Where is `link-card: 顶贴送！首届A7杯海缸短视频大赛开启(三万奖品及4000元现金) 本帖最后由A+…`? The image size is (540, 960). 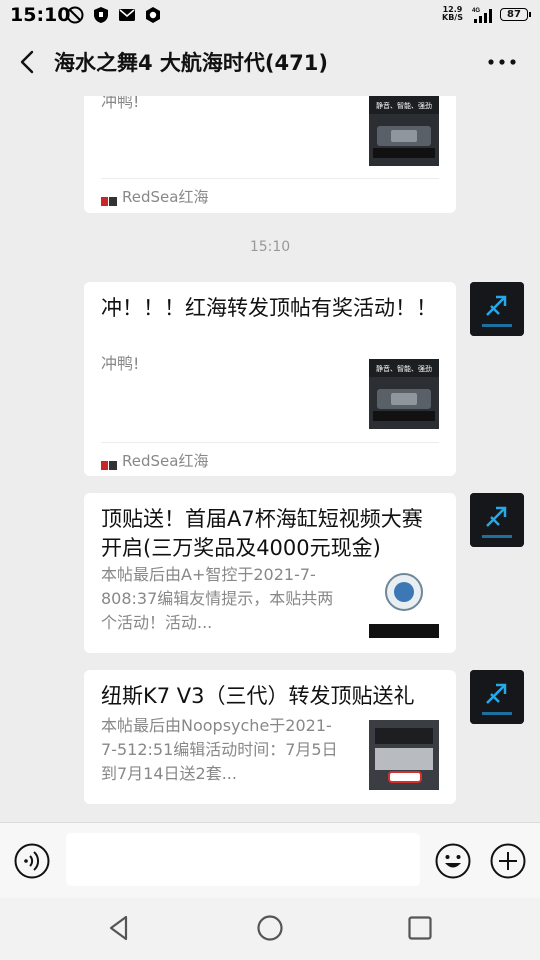
link-card: 顶贴送！首届A7杯海缸短视频大赛开启(三万奖品及4000元现金) 本帖最后由A+… is located at coordinates (270, 573).